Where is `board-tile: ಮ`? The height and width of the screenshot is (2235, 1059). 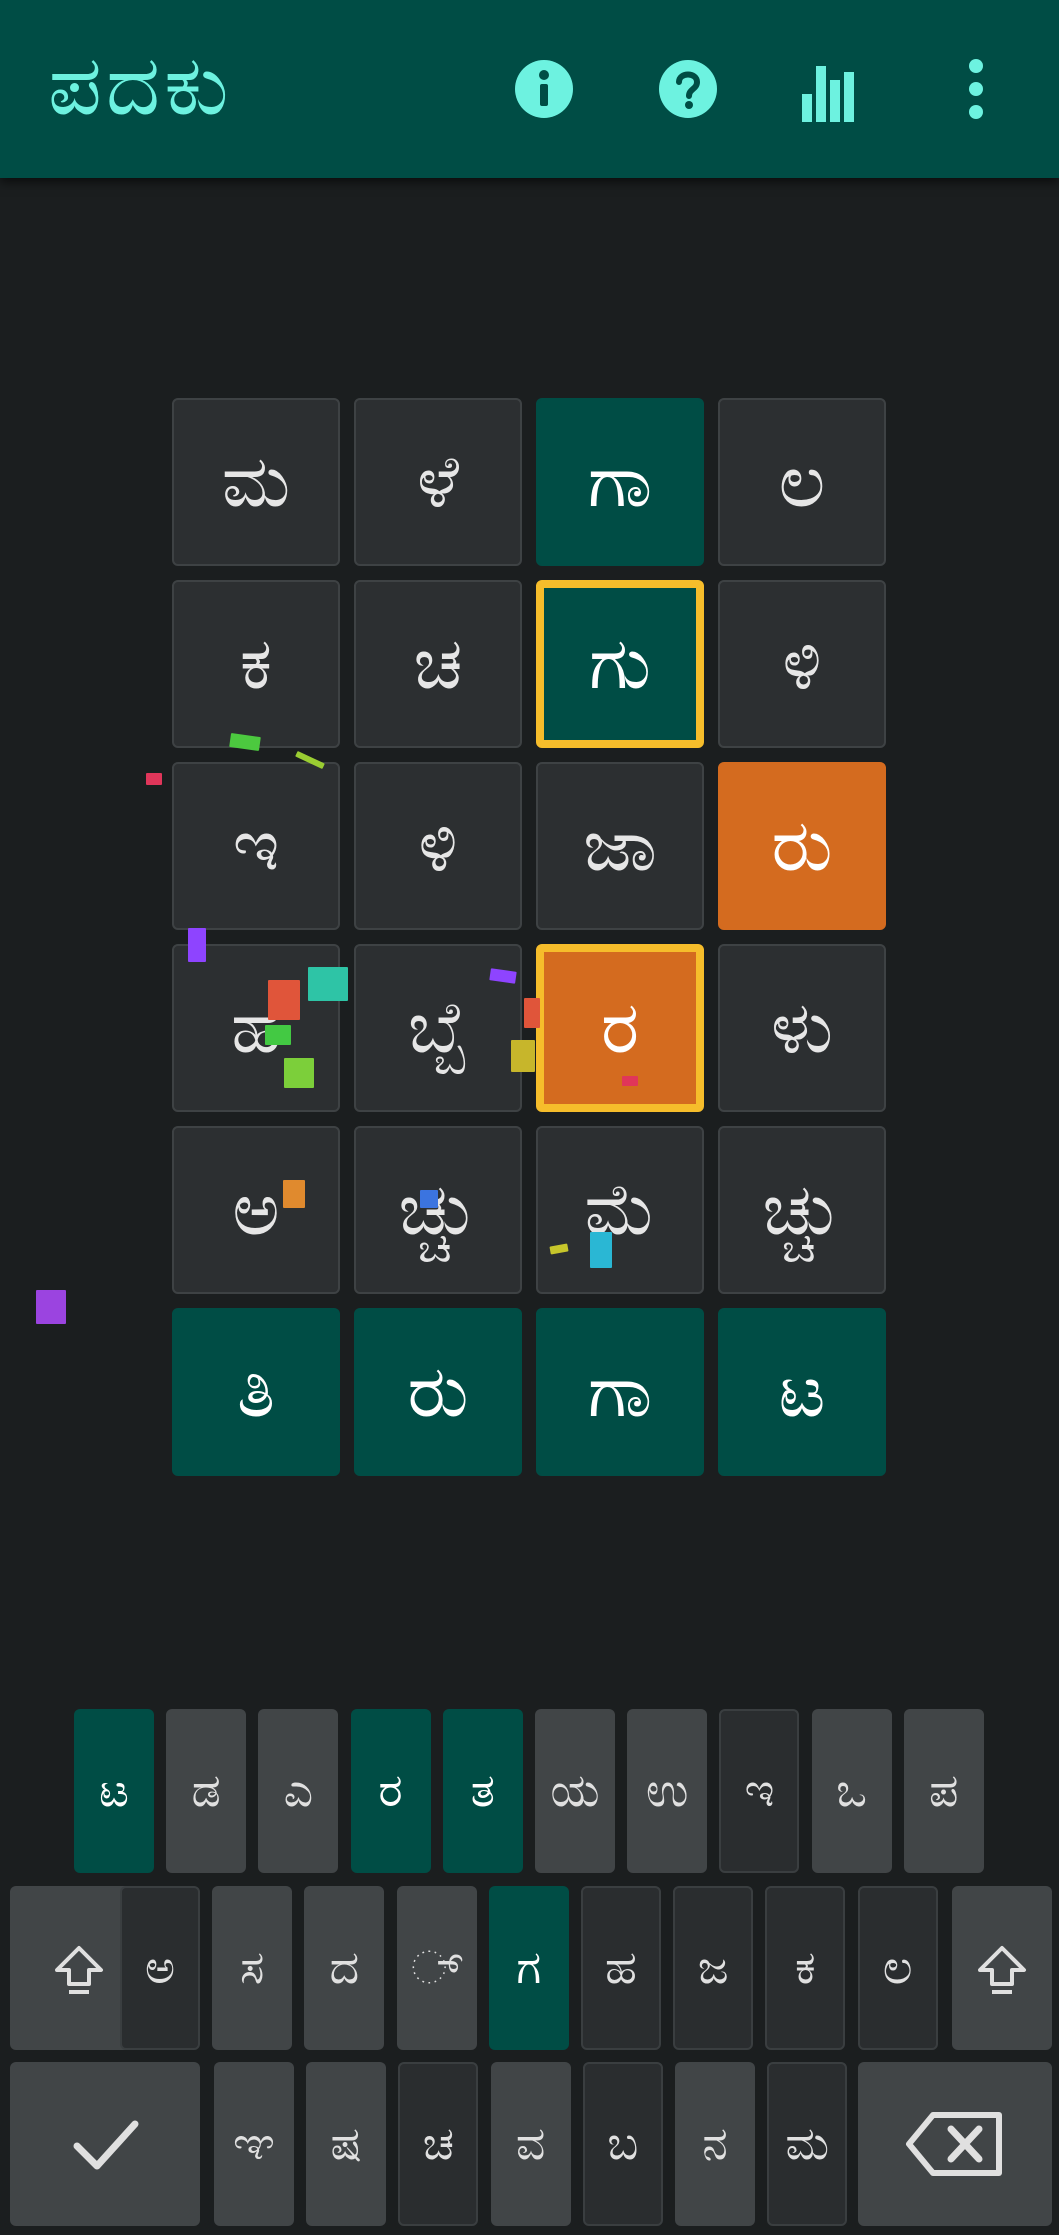
board-tile: ಮ is located at coordinates (256, 482).